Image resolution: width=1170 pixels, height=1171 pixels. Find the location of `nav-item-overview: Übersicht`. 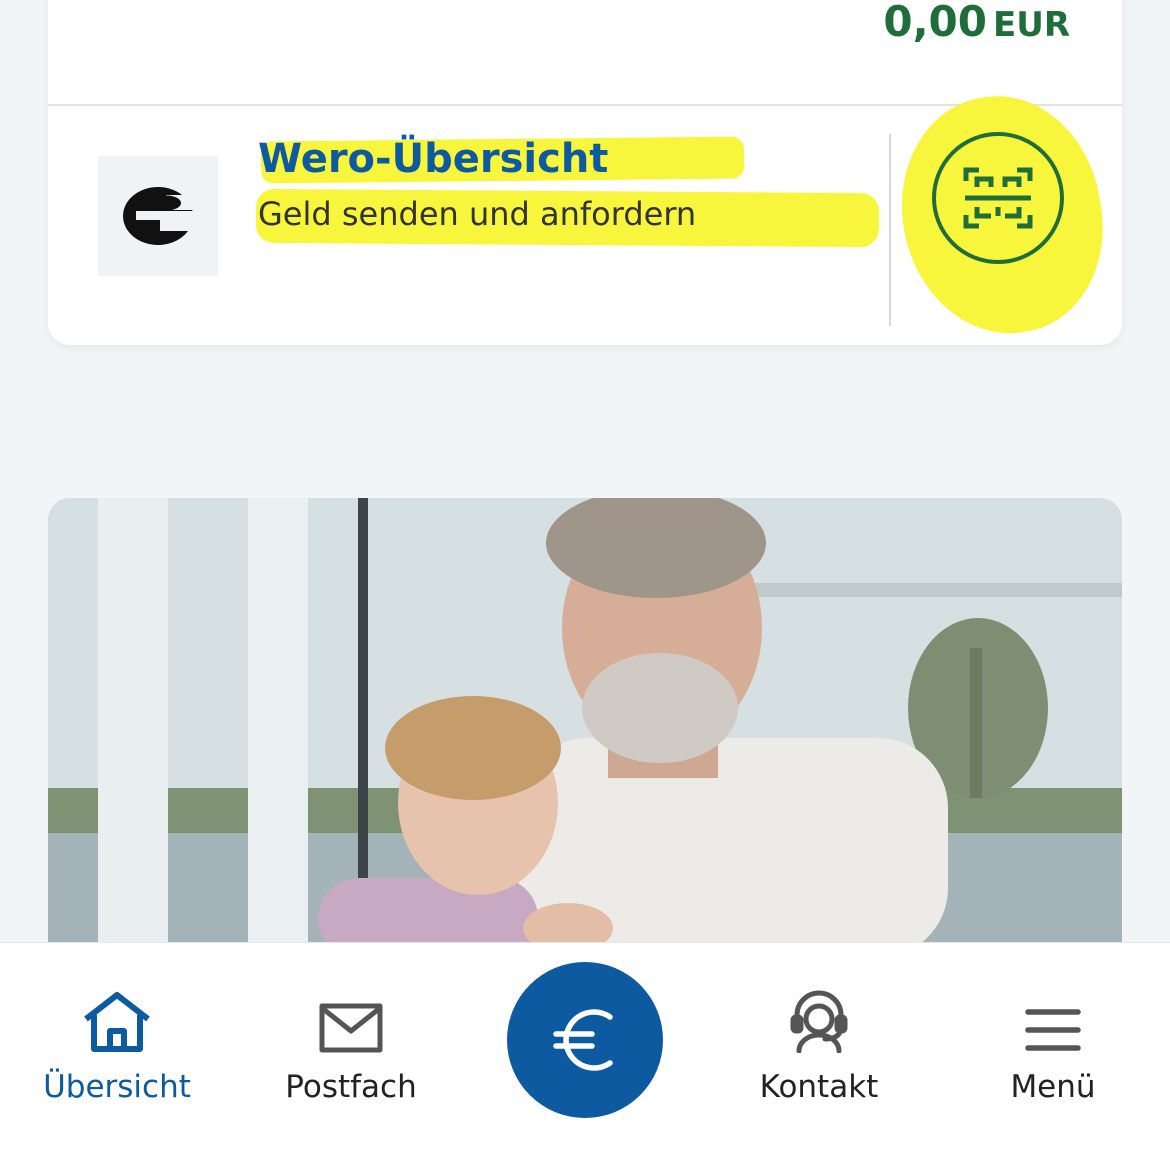

nav-item-overview: Übersicht is located at coordinates (117, 1040).